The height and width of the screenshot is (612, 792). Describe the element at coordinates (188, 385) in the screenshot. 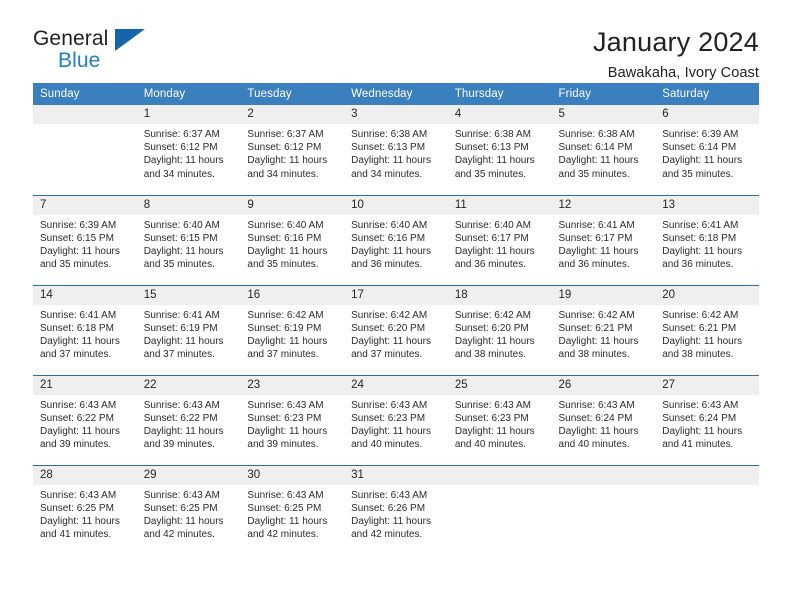

I see `day-number: 22` at that location.